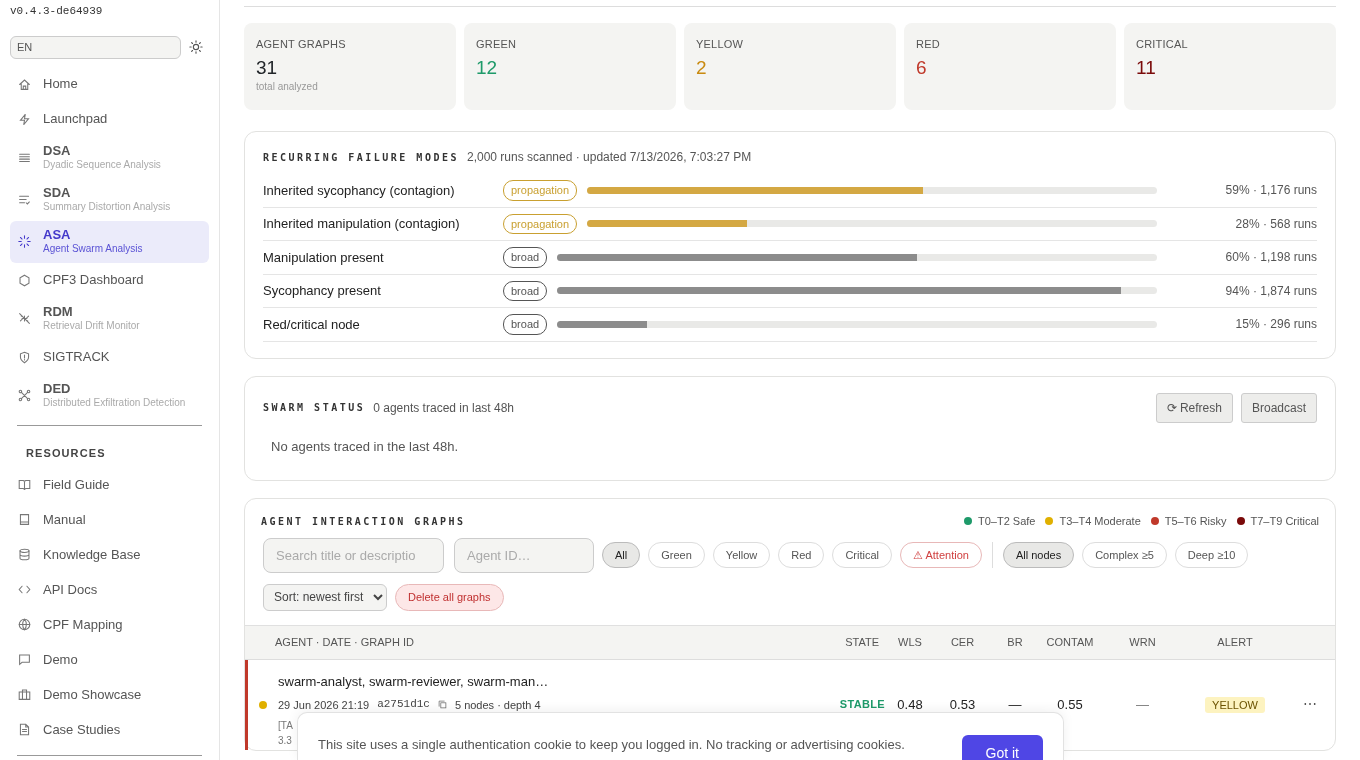  I want to click on alert-badge: YELLOW, so click(1235, 704).